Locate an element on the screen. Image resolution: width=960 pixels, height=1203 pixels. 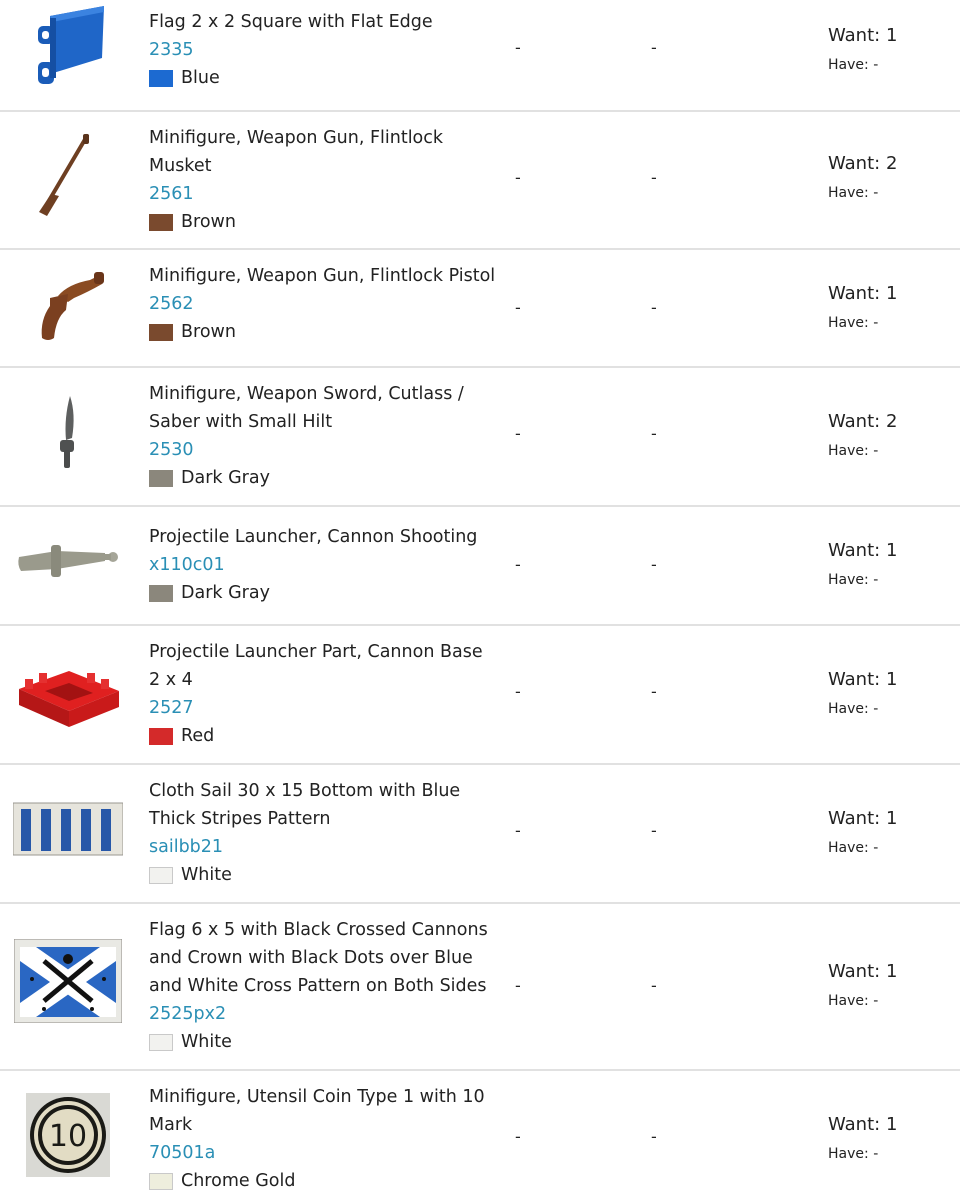
musket-icon is located at coordinates (67, 177).